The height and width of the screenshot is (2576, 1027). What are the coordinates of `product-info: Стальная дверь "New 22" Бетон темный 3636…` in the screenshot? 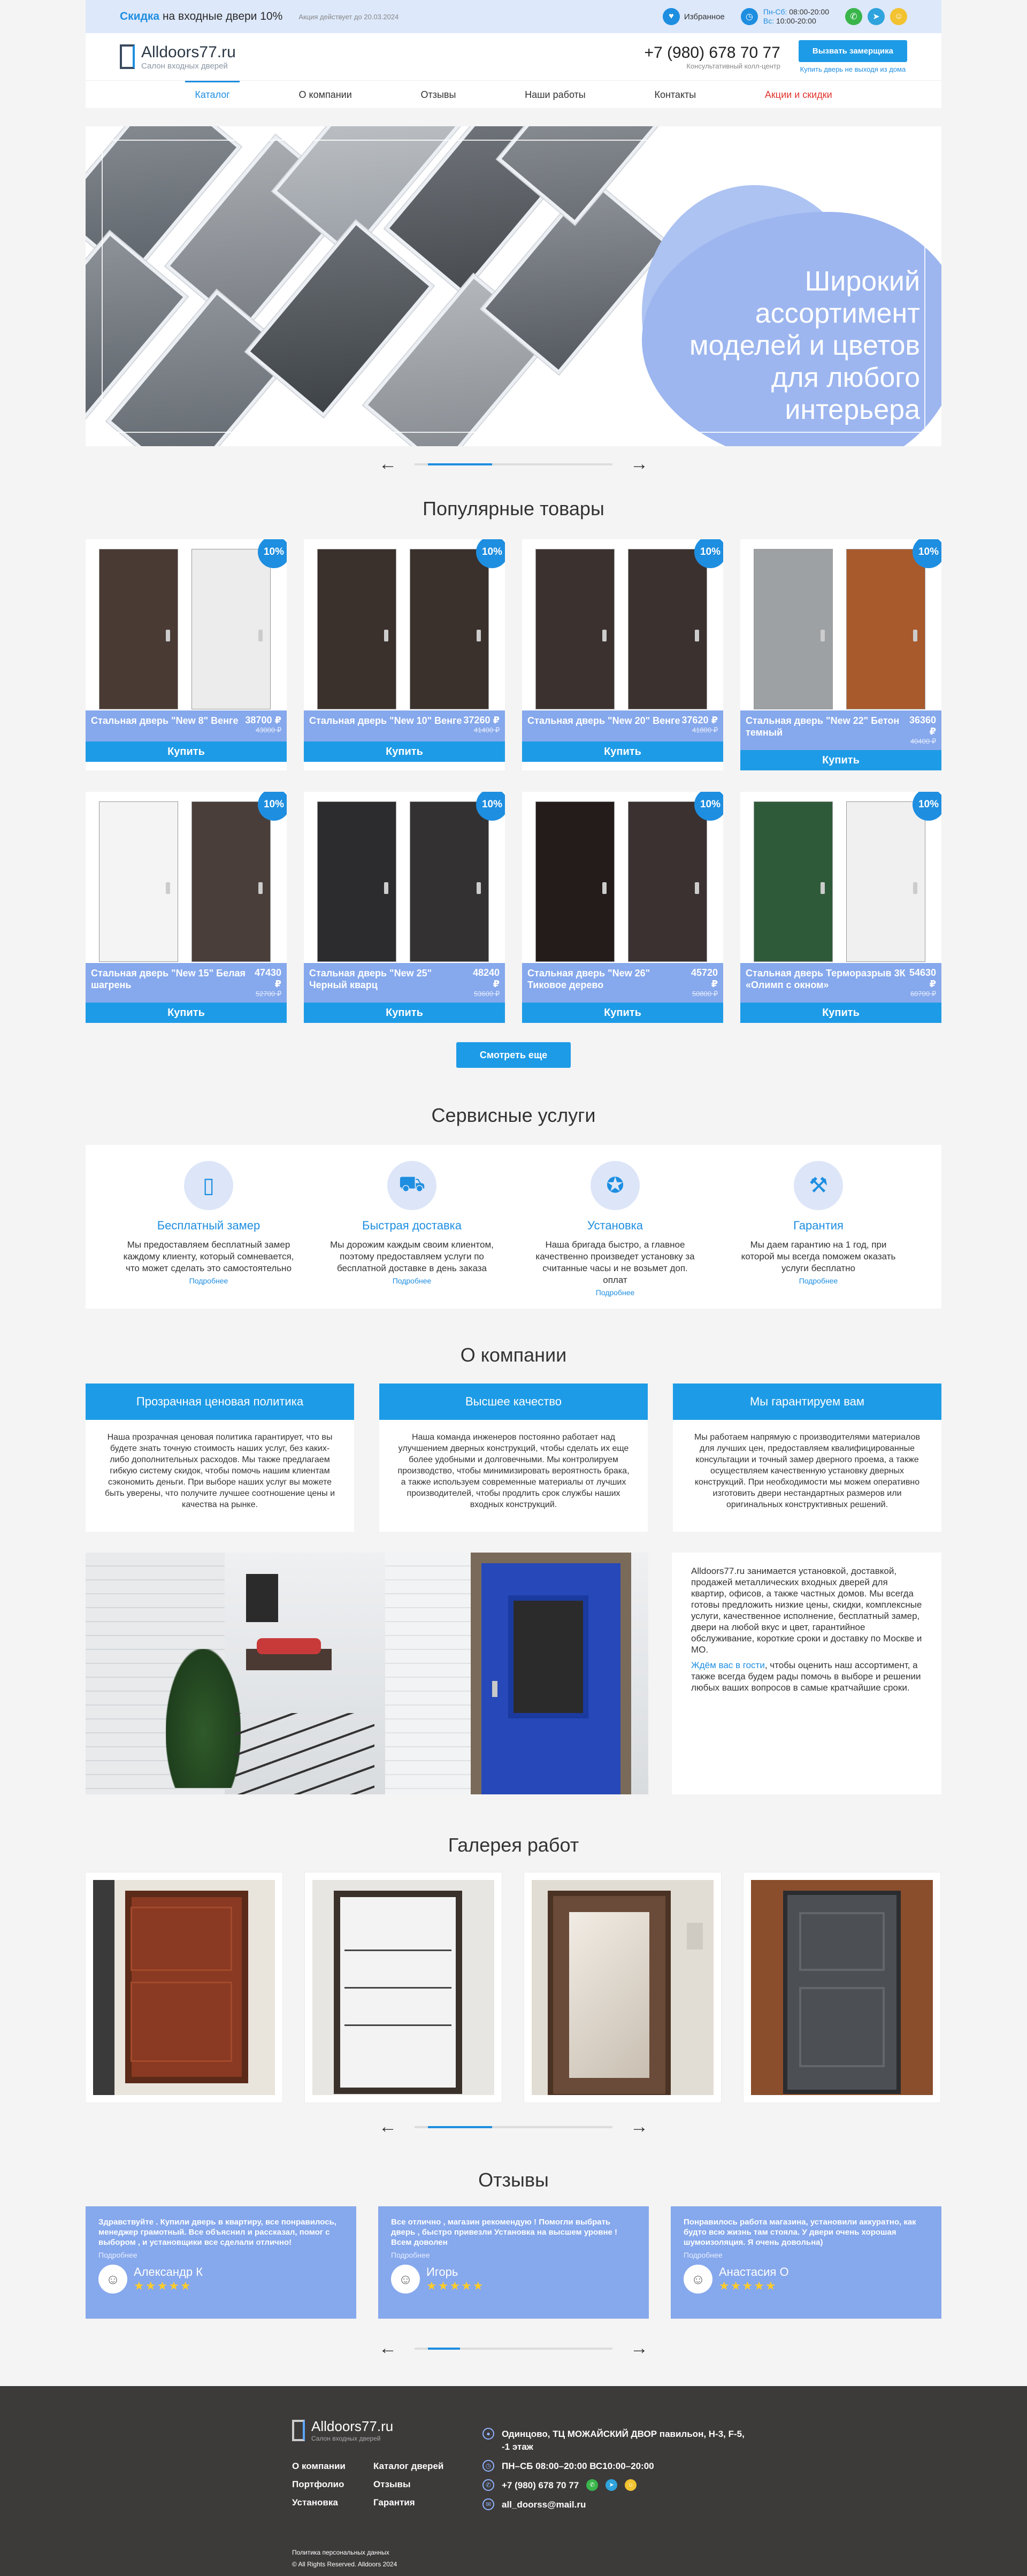 It's located at (840, 730).